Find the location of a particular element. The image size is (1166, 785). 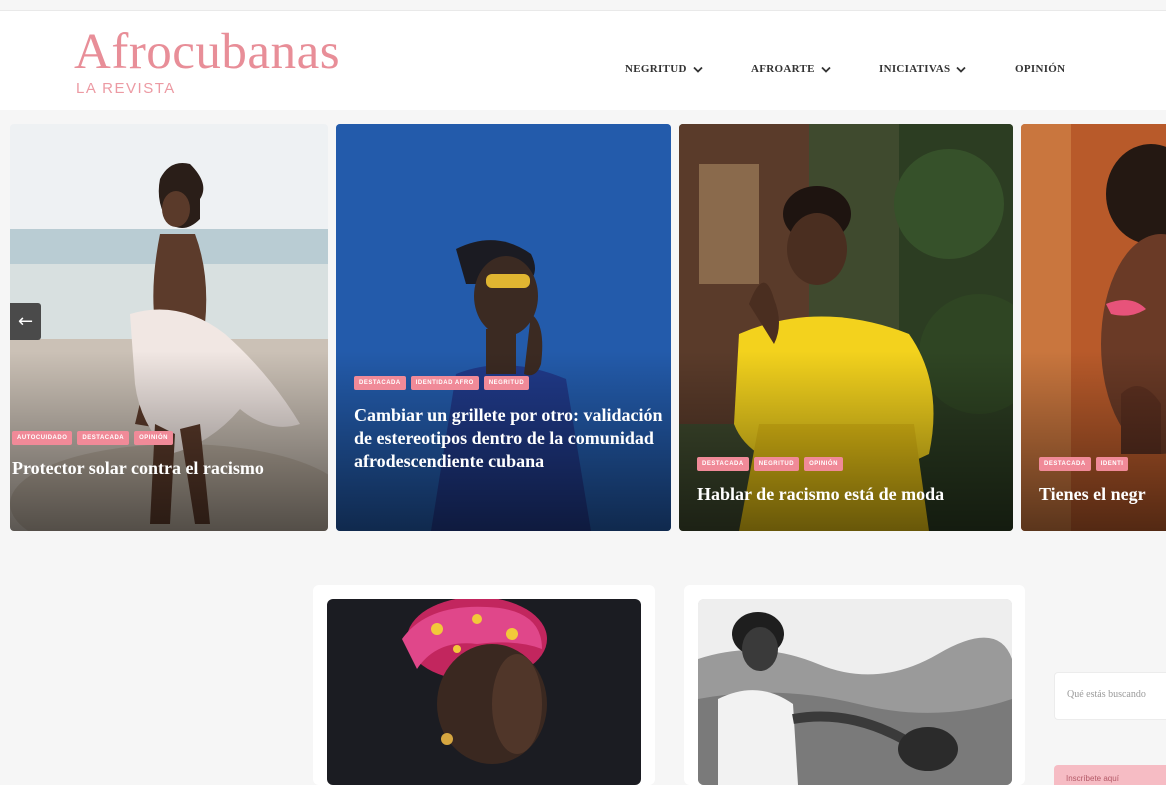

nav-item-opinion: OPINIÓN is located at coordinates (1040, 69).